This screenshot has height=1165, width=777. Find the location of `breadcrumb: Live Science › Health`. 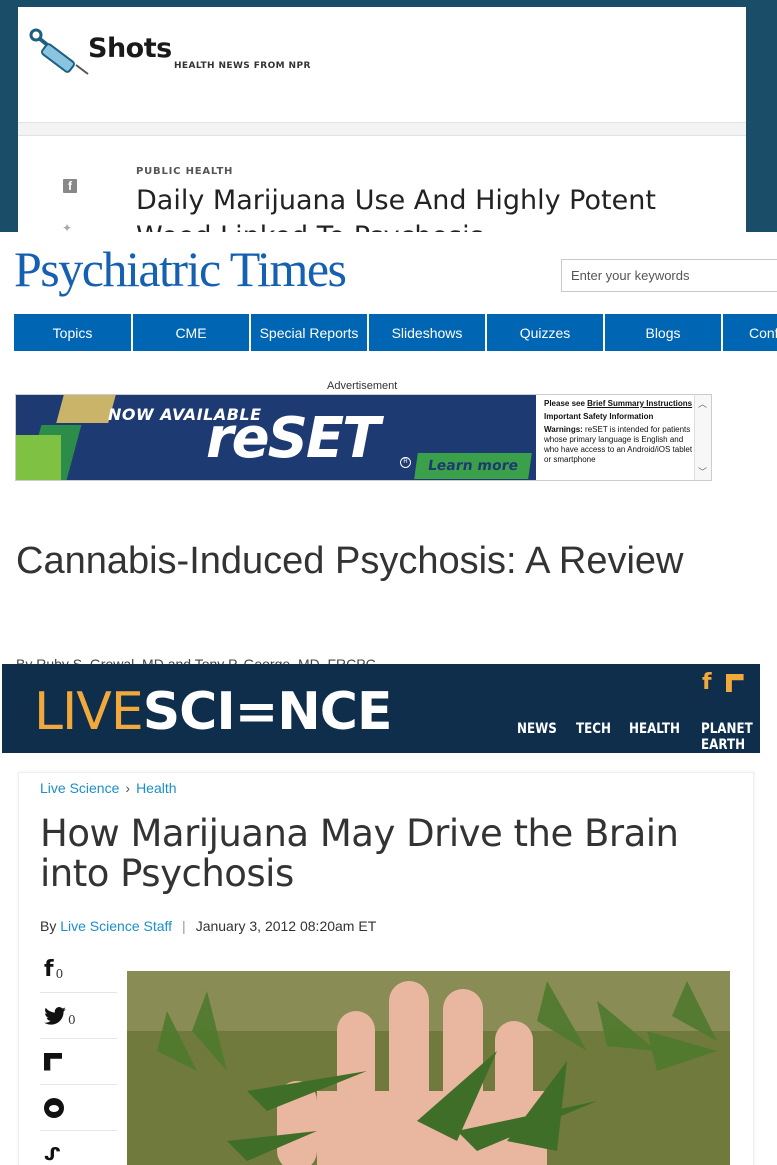

breadcrumb: Live Science › Health is located at coordinates (108, 788).